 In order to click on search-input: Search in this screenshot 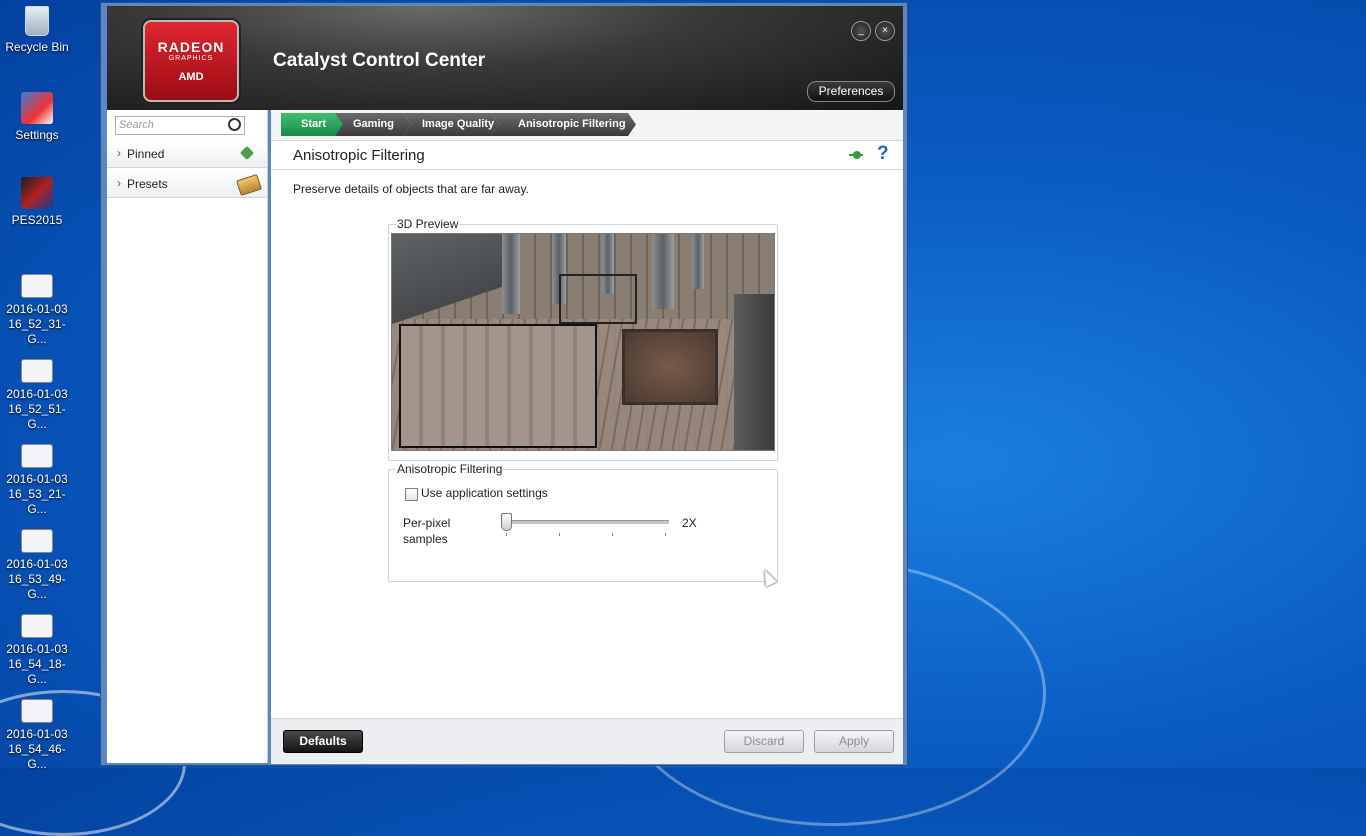, I will do `click(180, 125)`.